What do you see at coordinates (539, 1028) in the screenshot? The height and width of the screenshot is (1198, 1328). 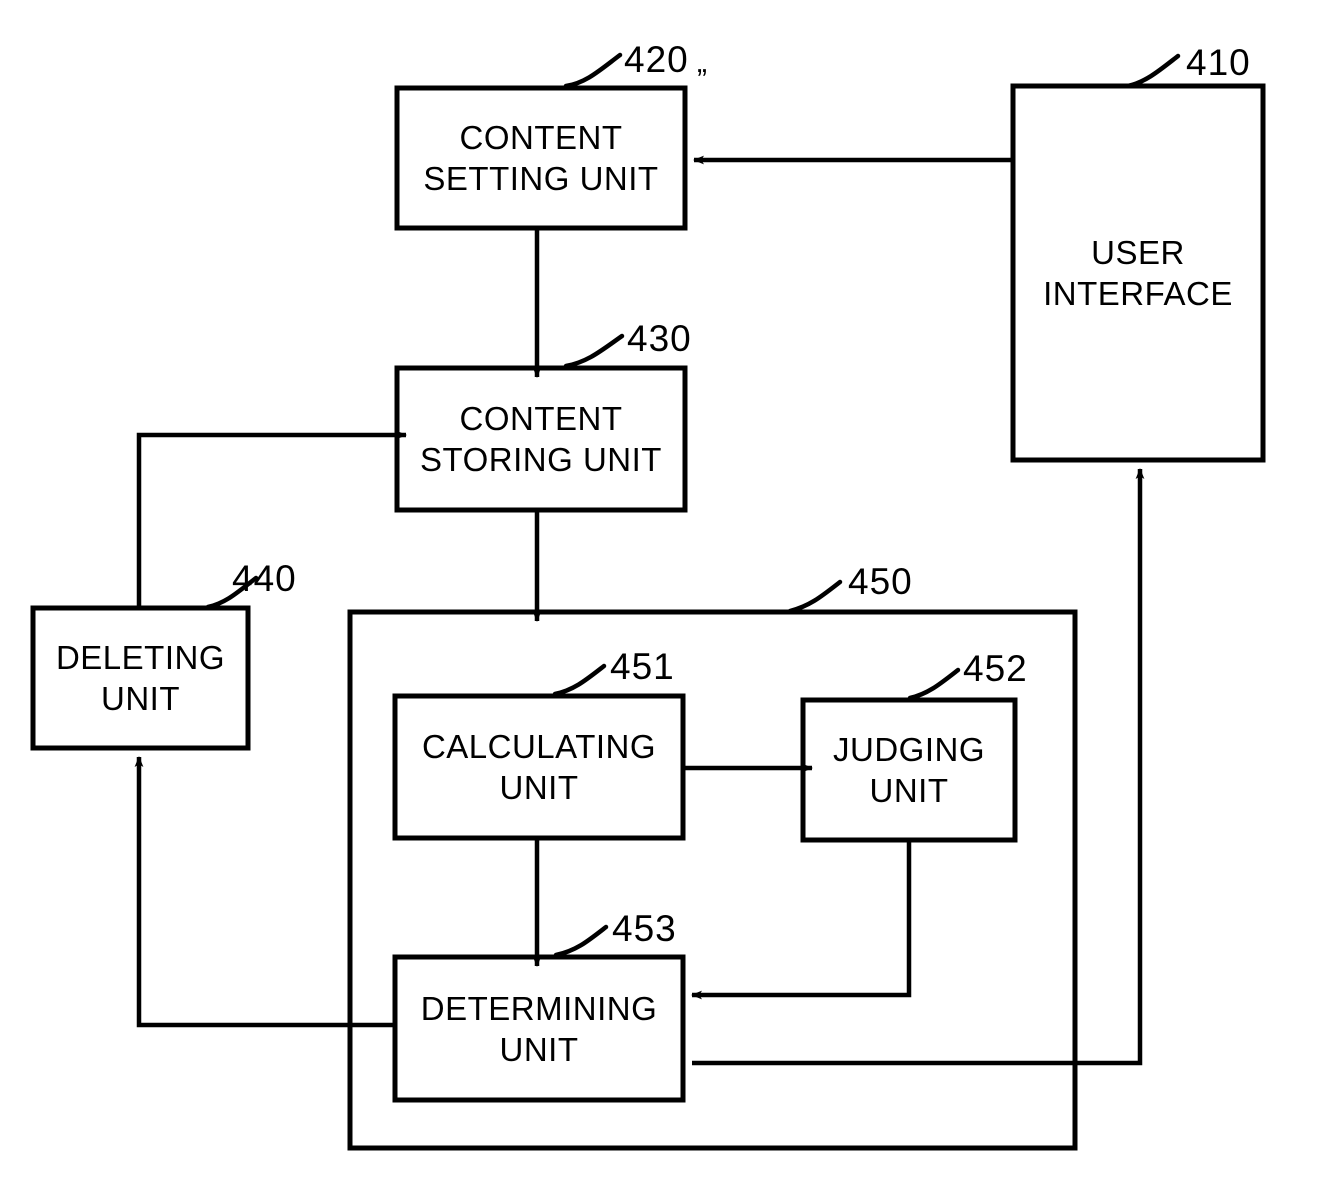 I see `block-453-rect` at bounding box center [539, 1028].